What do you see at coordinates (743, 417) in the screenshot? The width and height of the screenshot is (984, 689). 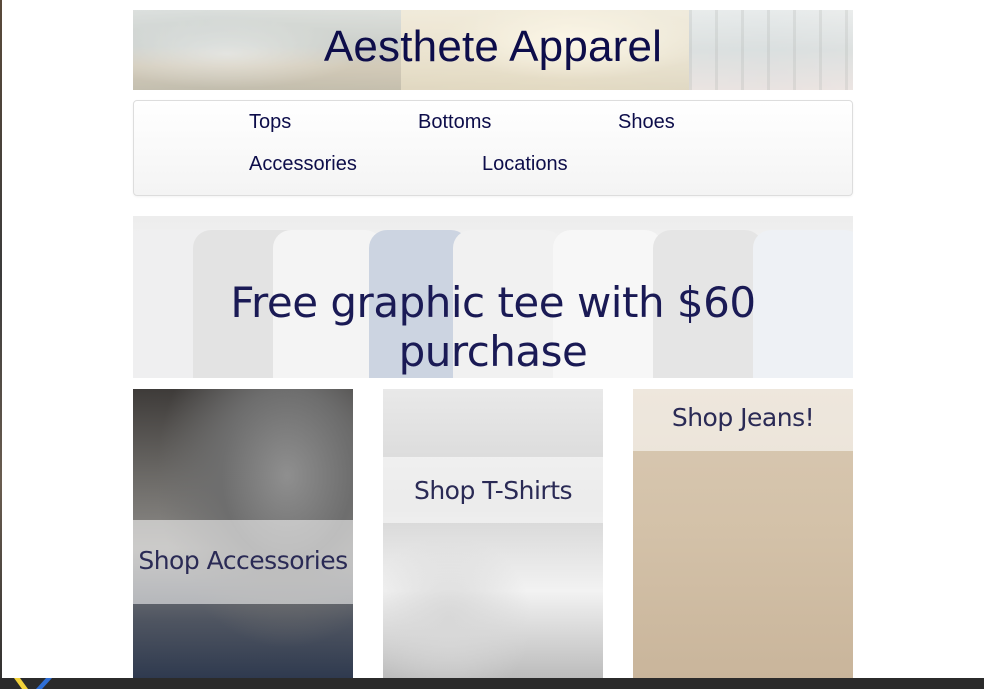 I see `tile-label-jeans: Shop Jeans!` at bounding box center [743, 417].